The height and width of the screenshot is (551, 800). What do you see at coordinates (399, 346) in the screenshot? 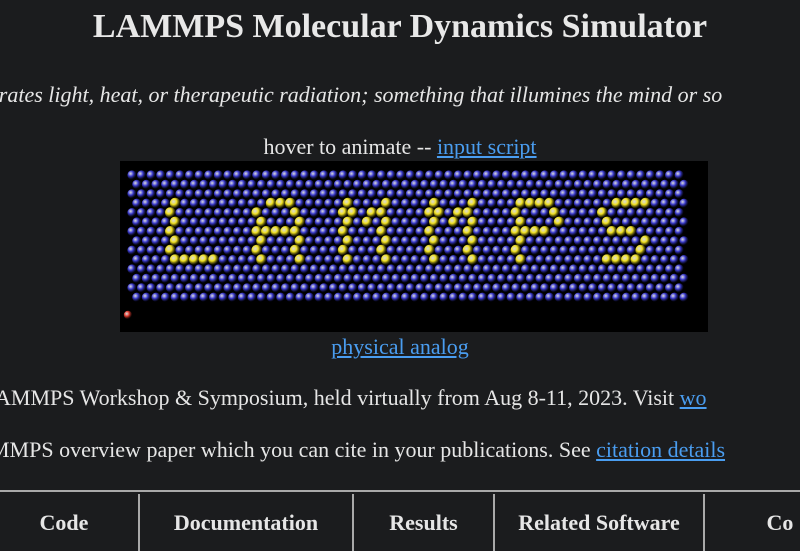
I see `physical-analog-link: physical analog` at bounding box center [399, 346].